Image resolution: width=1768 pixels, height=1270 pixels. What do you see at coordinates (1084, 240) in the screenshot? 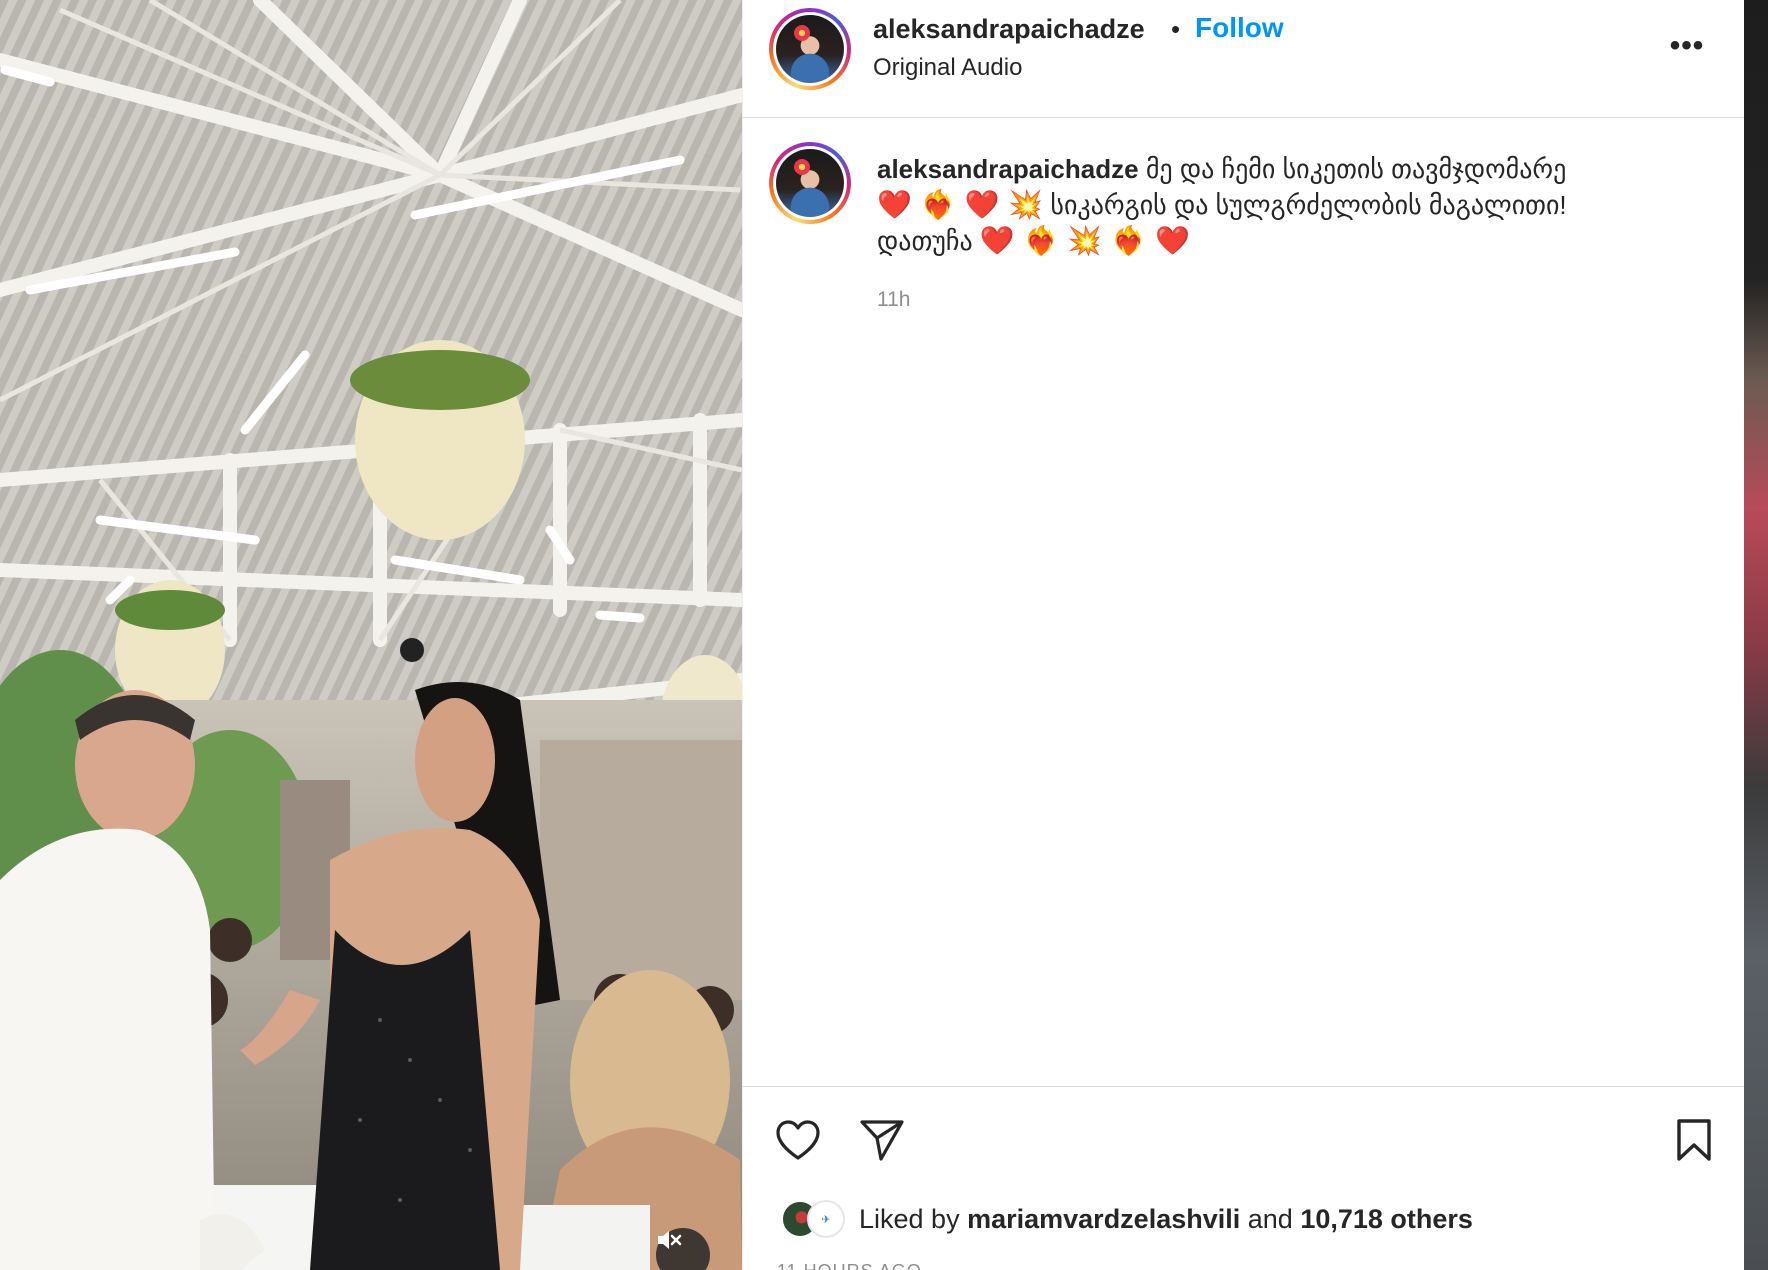
I see `caption-emojis-2: ❤️ ❤️‍🔥 💥 ❤️‍🔥 ❤️` at bounding box center [1084, 240].